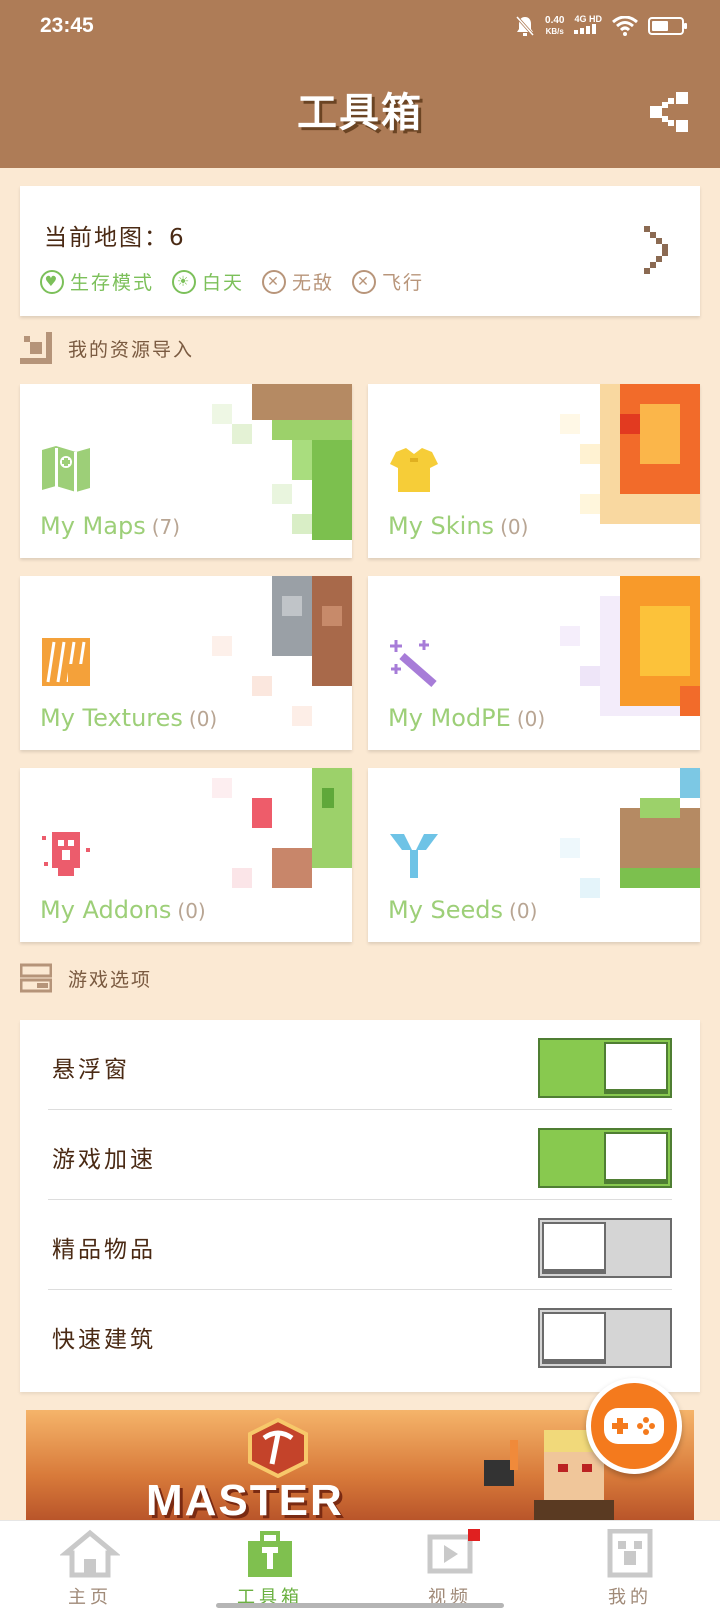 The height and width of the screenshot is (1612, 720). Describe the element at coordinates (630, 646) in the screenshot. I see `fire-block-decoration` at that location.